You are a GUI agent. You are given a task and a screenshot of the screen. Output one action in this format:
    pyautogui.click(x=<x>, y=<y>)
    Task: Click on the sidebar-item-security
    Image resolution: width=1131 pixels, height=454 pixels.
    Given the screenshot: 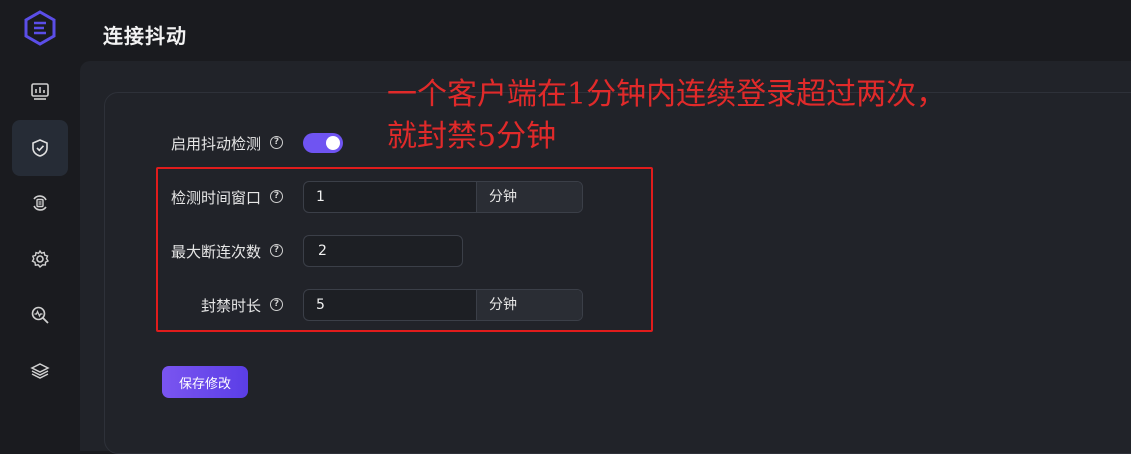 What is the action you would take?
    pyautogui.click(x=40, y=148)
    